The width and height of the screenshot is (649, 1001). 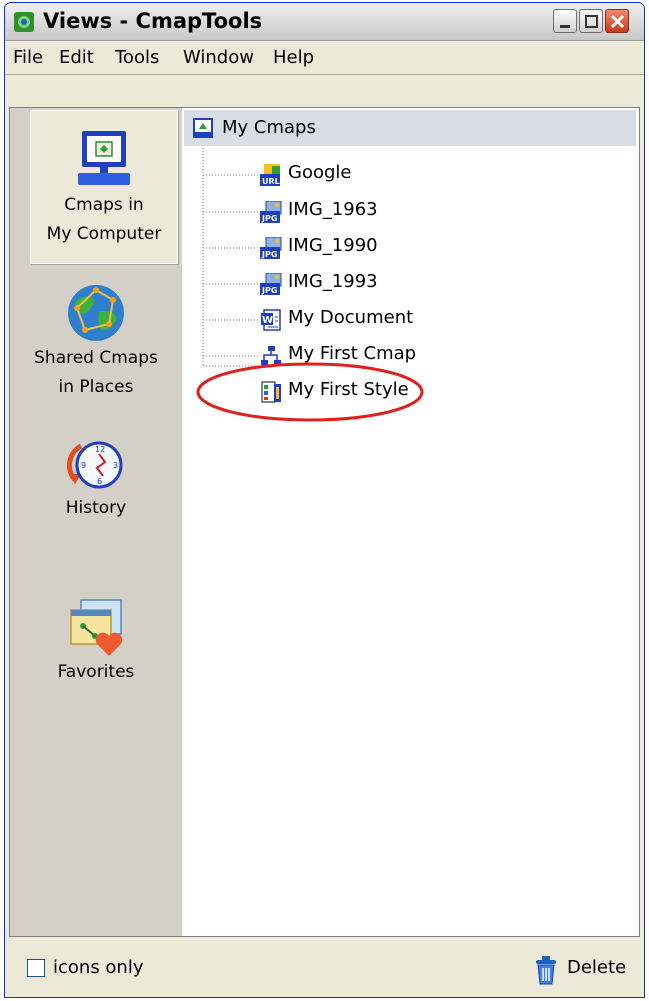 I want to click on svg-text: 12, so click(x=100, y=449).